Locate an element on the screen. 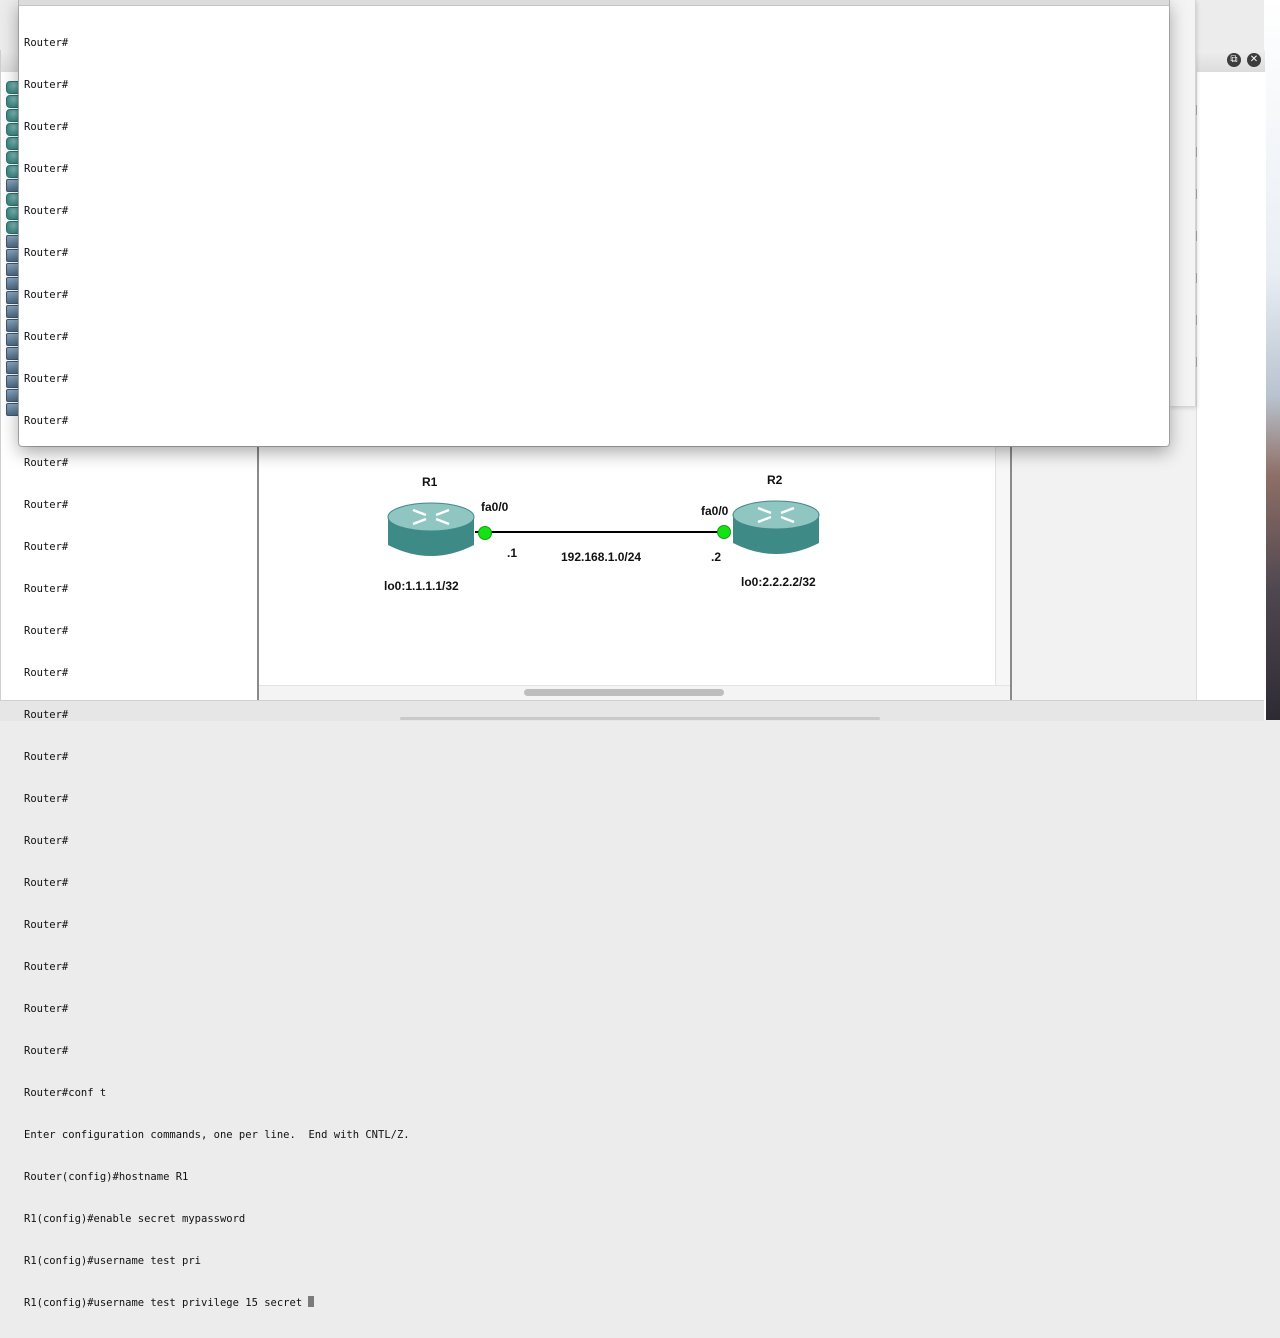  r1-interface-label: fa0/0 is located at coordinates (495, 507).